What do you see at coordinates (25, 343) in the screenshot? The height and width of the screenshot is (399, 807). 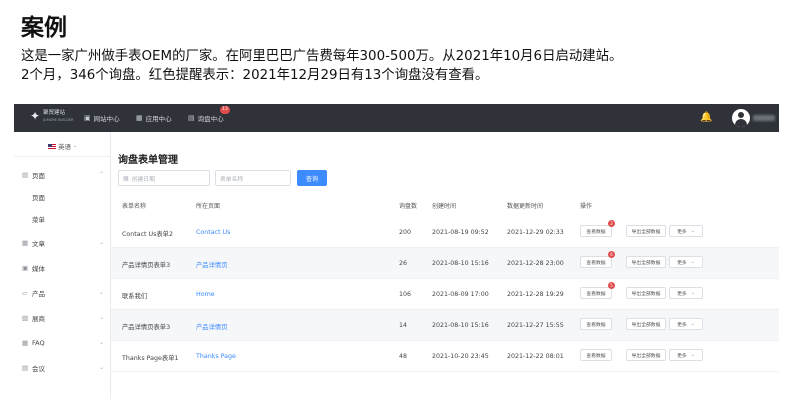 I see `faq-icon: ▦` at bounding box center [25, 343].